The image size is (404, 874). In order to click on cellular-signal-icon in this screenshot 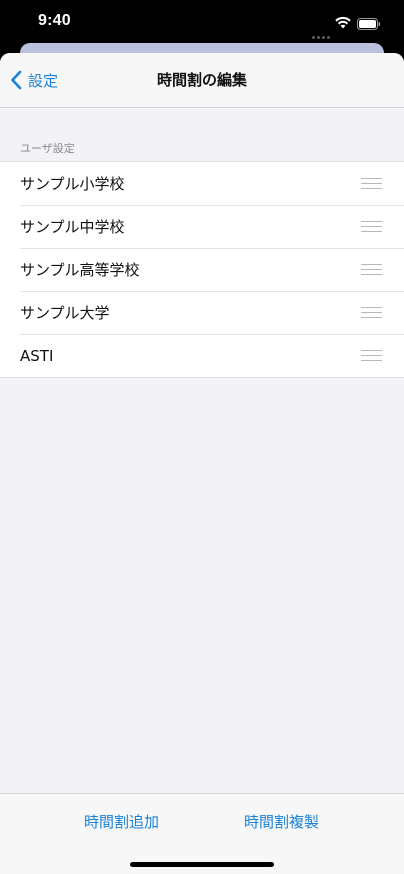, I will do `click(322, 31)`.